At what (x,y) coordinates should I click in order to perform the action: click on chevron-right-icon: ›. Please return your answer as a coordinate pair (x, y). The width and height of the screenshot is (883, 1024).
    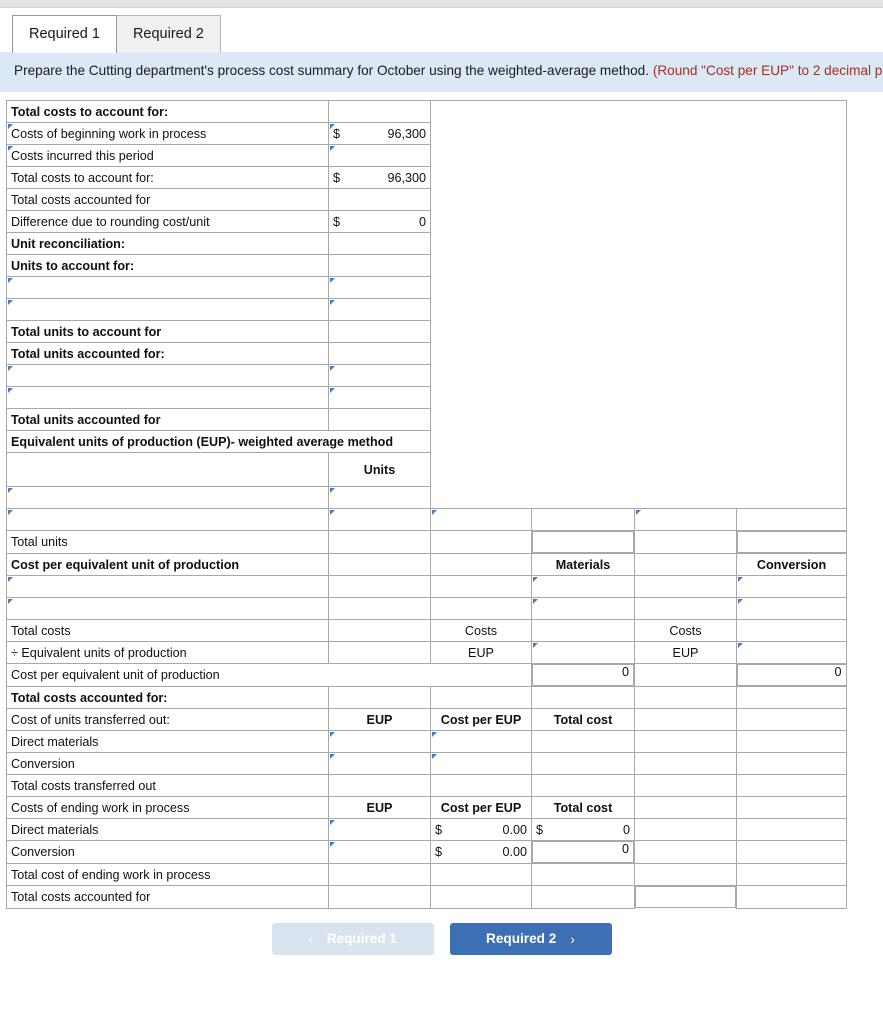
    Looking at the image, I should click on (572, 938).